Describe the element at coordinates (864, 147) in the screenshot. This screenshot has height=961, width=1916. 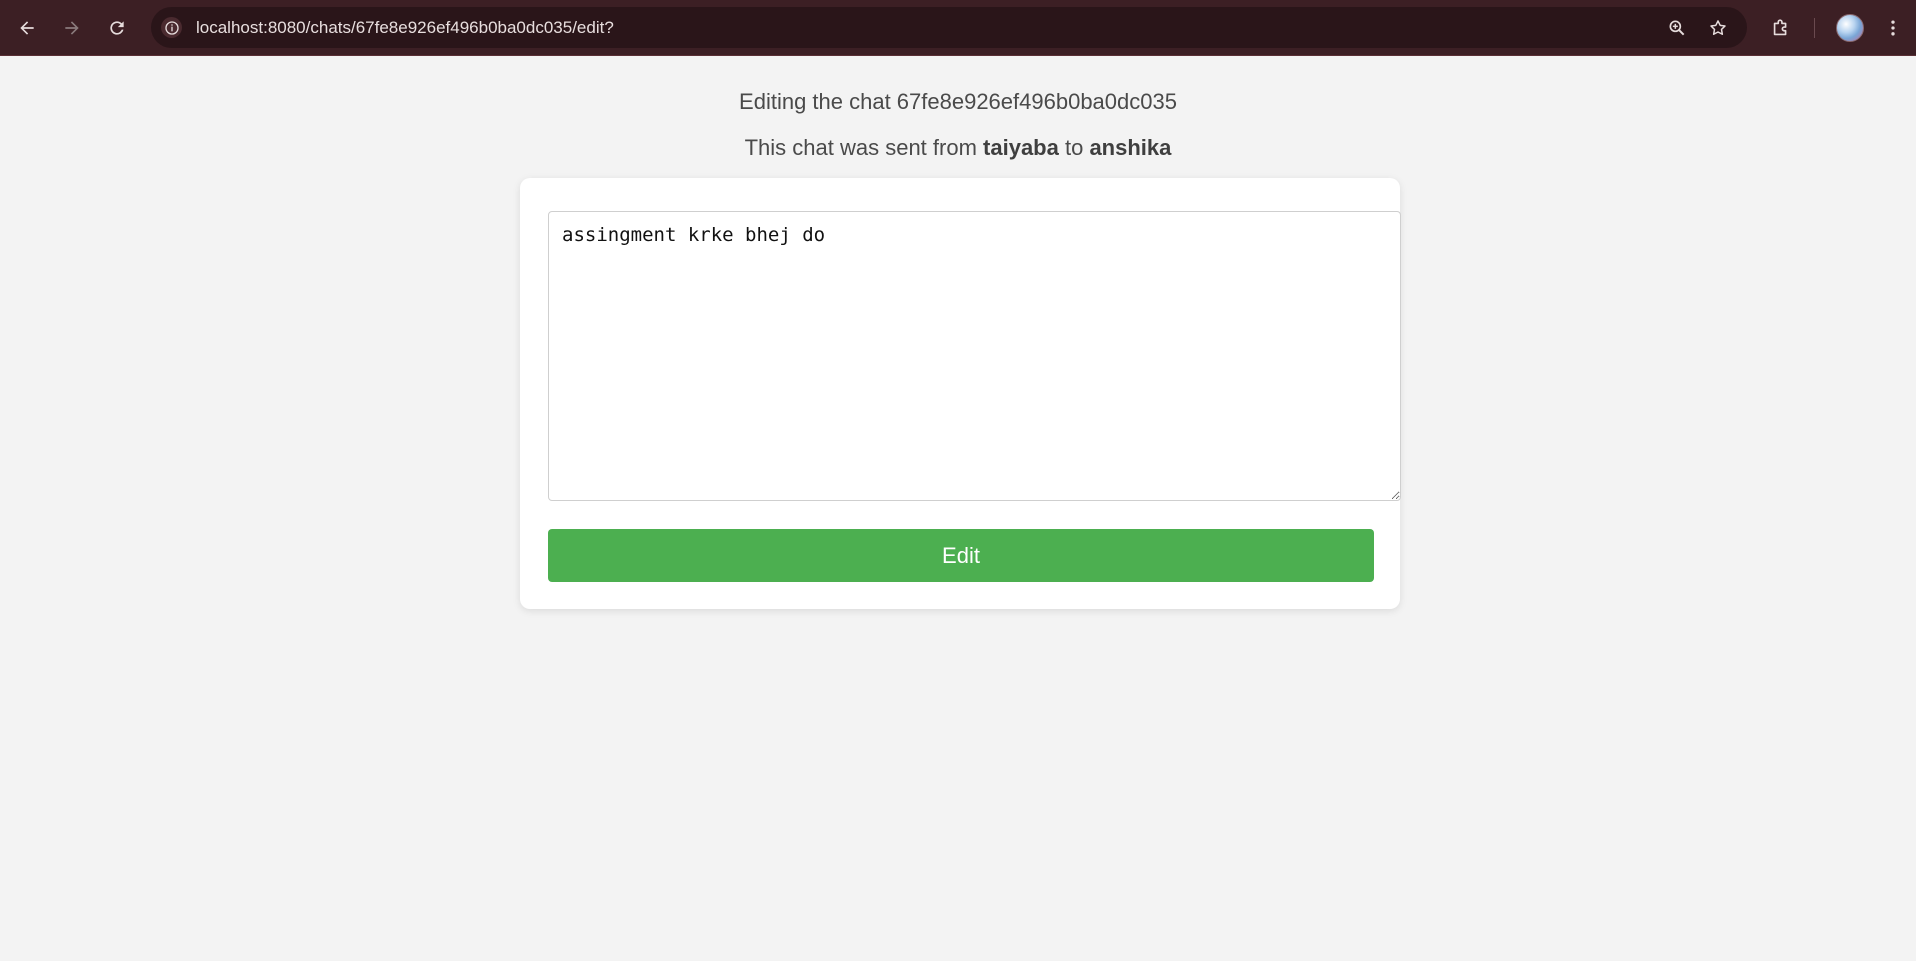
I see `sent-prefix-text: This chat was sent from` at that location.